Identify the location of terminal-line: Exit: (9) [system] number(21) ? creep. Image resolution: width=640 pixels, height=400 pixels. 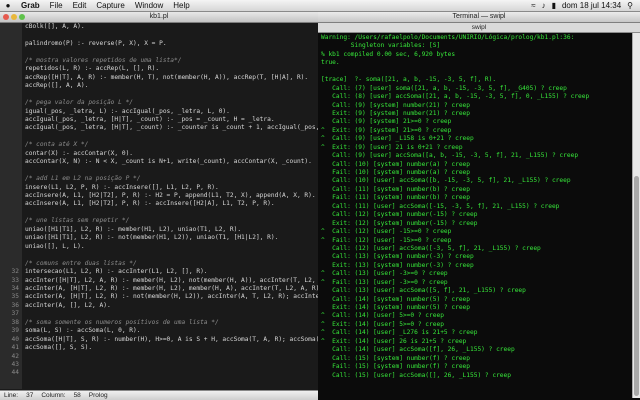
(396, 113).